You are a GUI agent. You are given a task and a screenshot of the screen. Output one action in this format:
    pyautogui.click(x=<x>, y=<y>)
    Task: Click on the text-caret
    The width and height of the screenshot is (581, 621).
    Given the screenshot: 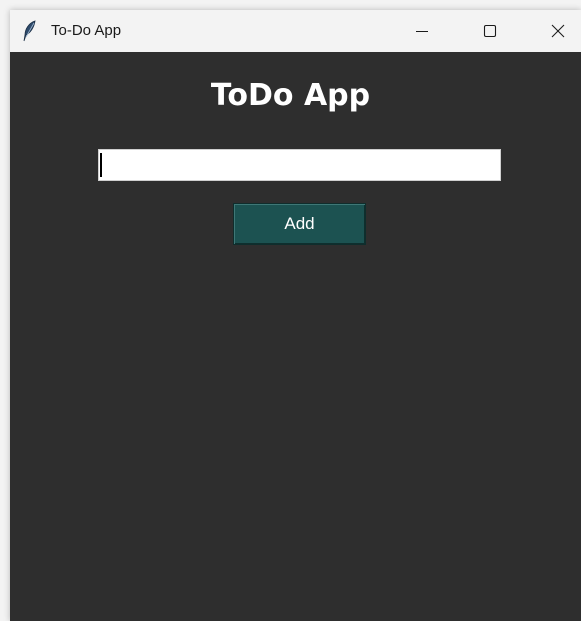 What is the action you would take?
    pyautogui.click(x=101, y=165)
    